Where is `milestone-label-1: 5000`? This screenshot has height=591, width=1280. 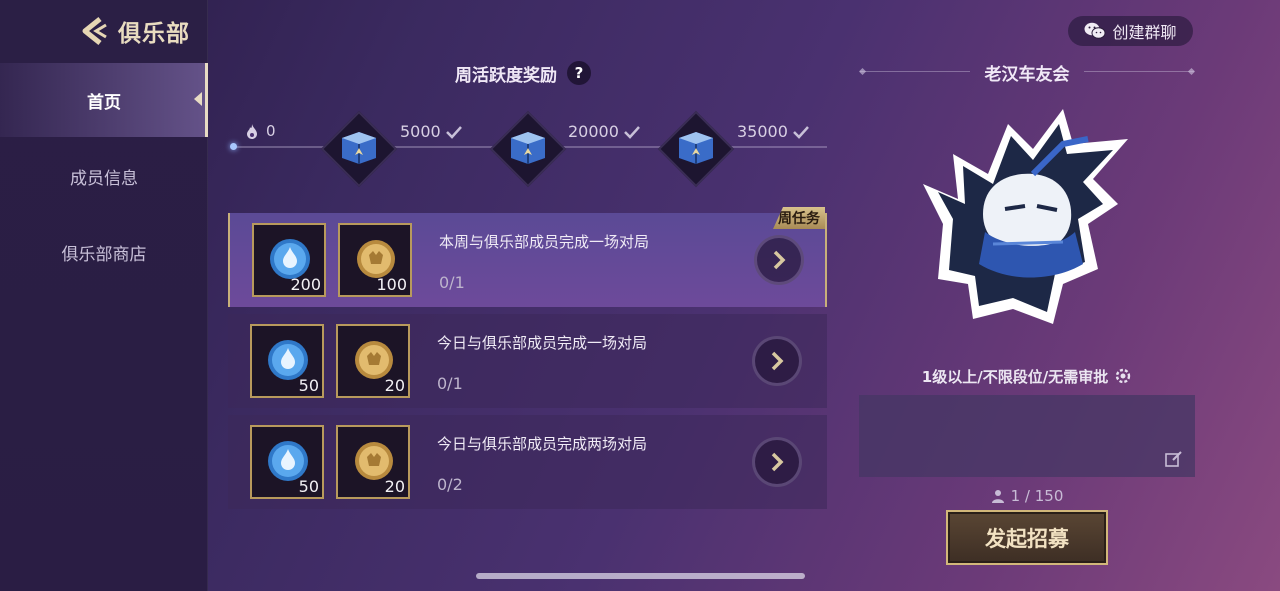
milestone-label-1: 5000 is located at coordinates (431, 131).